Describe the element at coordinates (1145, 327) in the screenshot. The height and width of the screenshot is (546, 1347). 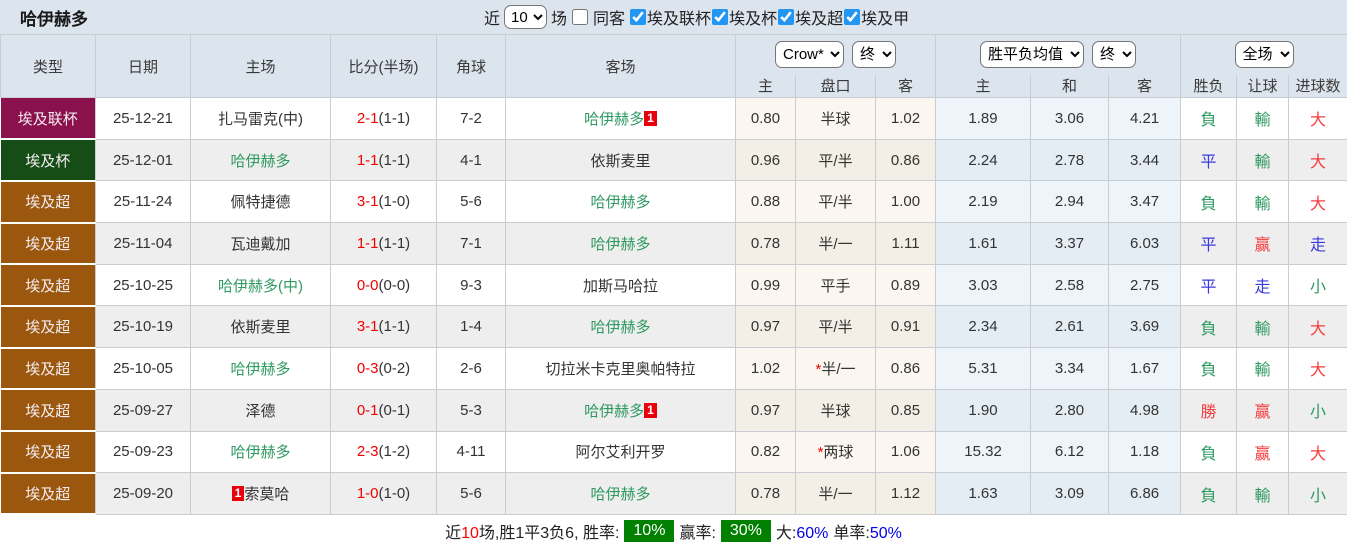
I see `mean-away: 3.69` at that location.